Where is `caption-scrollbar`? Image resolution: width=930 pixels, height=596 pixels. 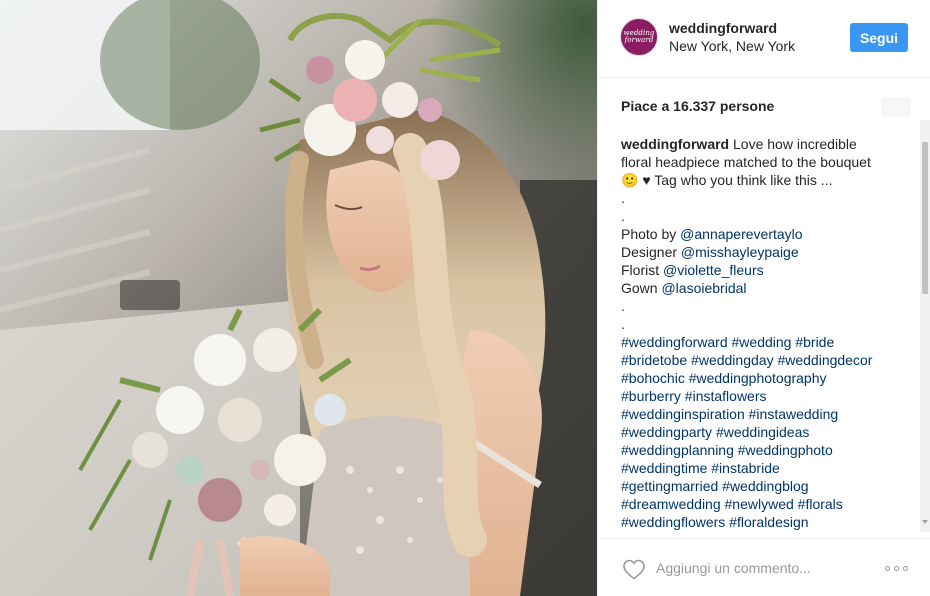 caption-scrollbar is located at coordinates (925, 326).